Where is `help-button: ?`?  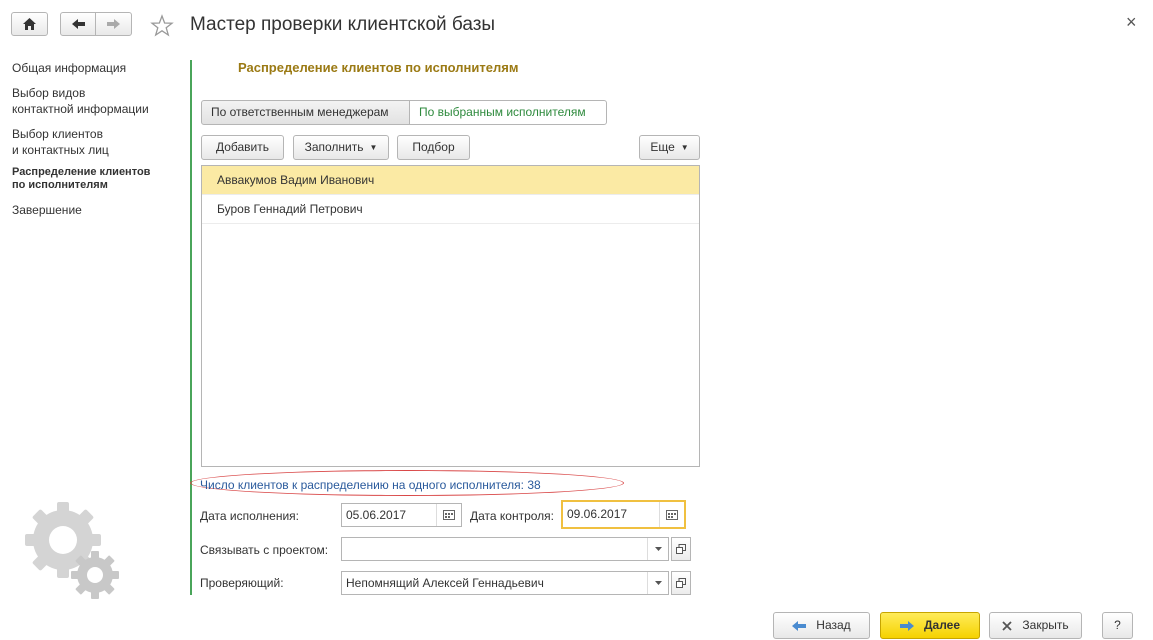 help-button: ? is located at coordinates (1117, 625).